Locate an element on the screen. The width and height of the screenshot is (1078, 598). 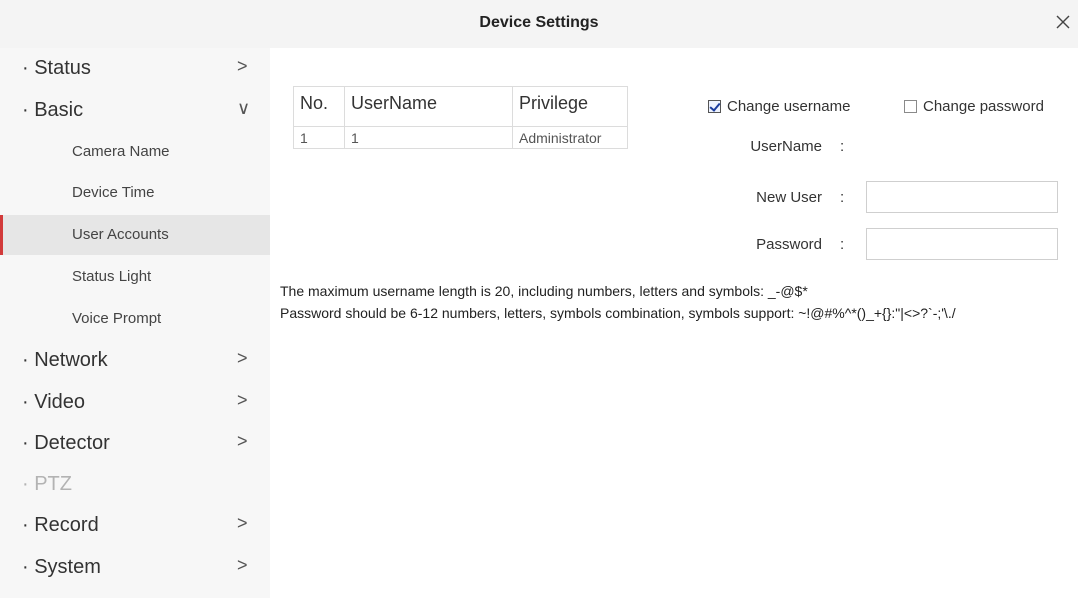
change-username-checkbox: Change username is located at coordinates (779, 106).